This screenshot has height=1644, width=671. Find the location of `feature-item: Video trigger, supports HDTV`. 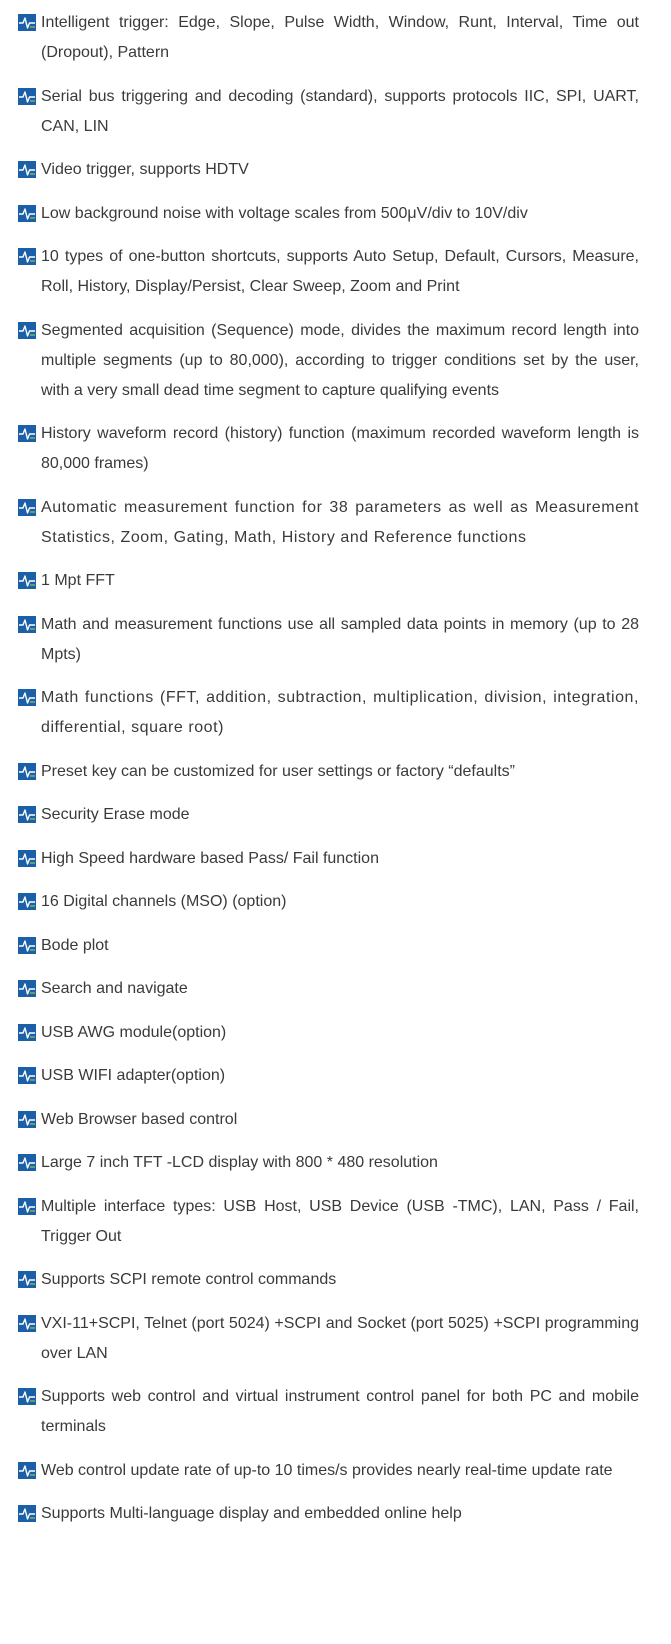

feature-item: Video trigger, supports HDTV is located at coordinates (328, 170).